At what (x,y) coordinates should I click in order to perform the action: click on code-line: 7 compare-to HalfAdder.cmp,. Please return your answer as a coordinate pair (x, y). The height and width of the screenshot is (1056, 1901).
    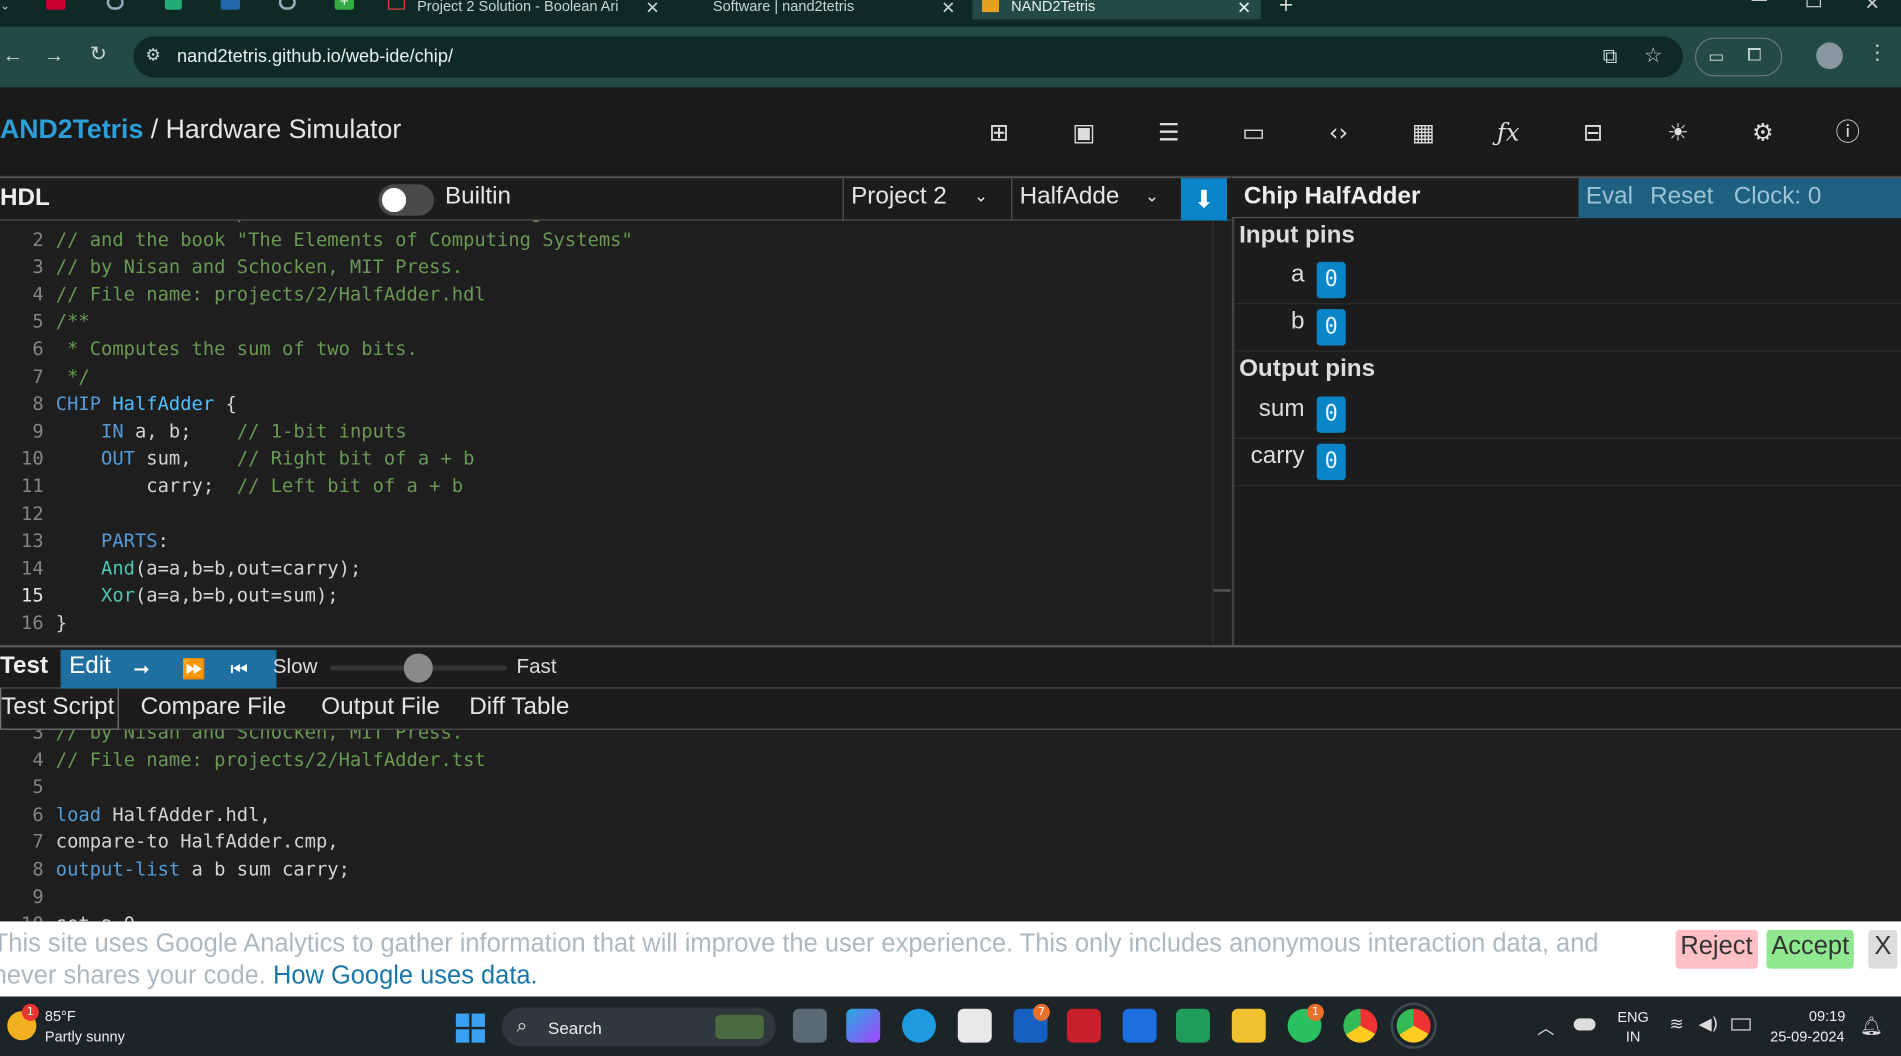
    Looking at the image, I should click on (606, 844).